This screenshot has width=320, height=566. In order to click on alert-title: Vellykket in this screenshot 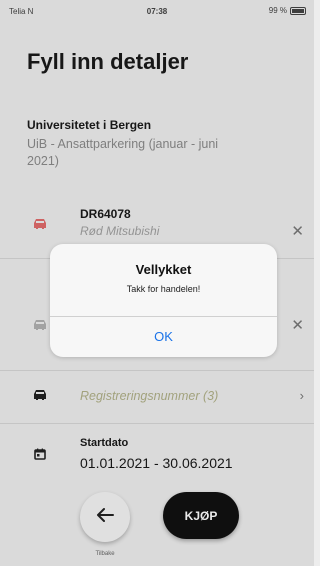, I will do `click(163, 269)`.